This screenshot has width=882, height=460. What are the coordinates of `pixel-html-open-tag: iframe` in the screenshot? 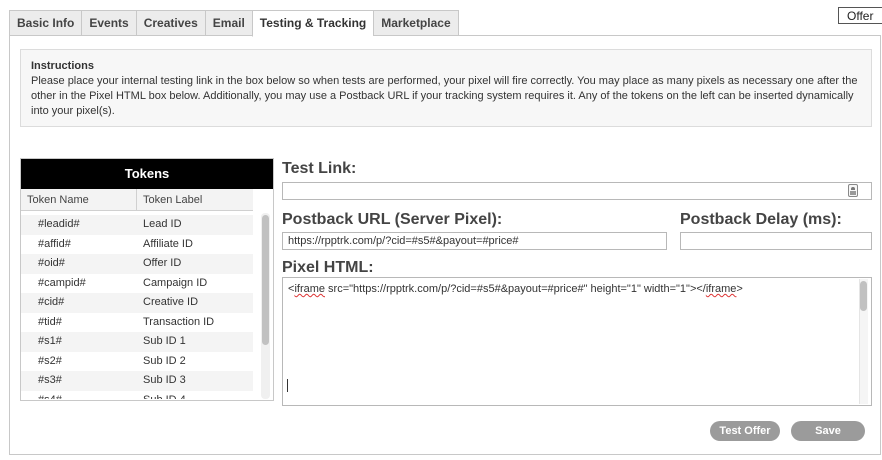 It's located at (309, 289).